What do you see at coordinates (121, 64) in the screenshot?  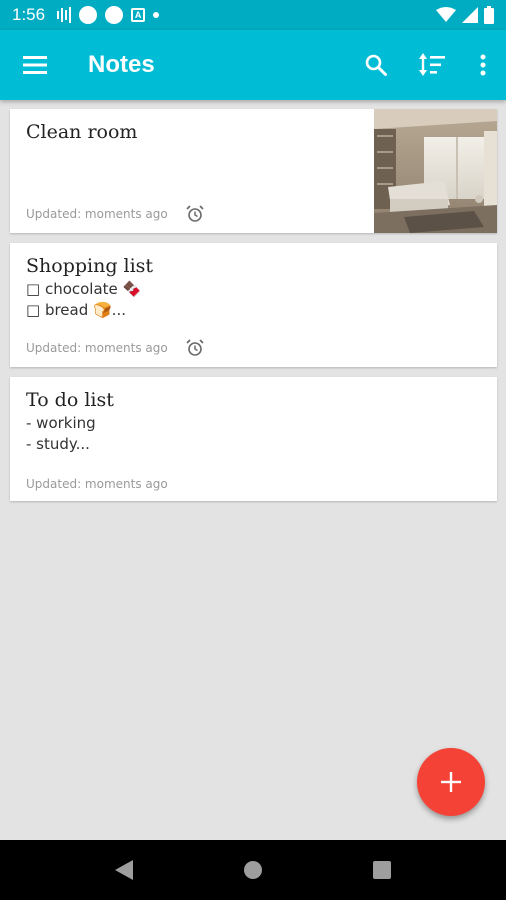 I see `page-title: Notes` at bounding box center [121, 64].